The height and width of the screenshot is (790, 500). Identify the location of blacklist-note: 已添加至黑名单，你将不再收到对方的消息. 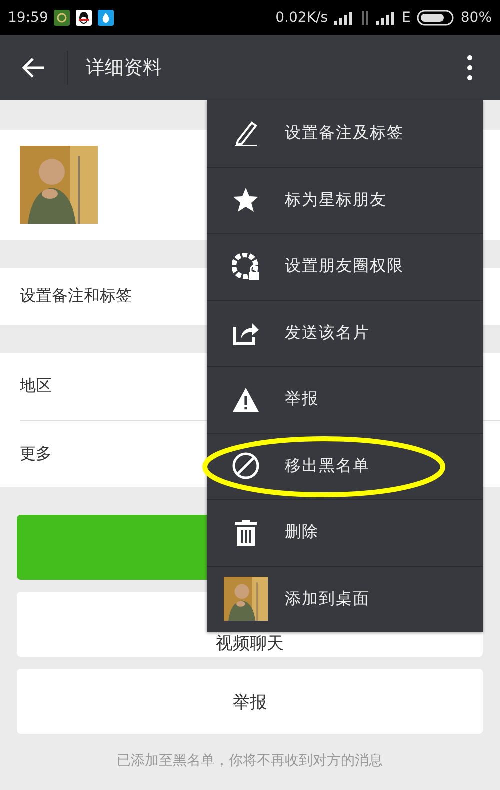
(250, 761).